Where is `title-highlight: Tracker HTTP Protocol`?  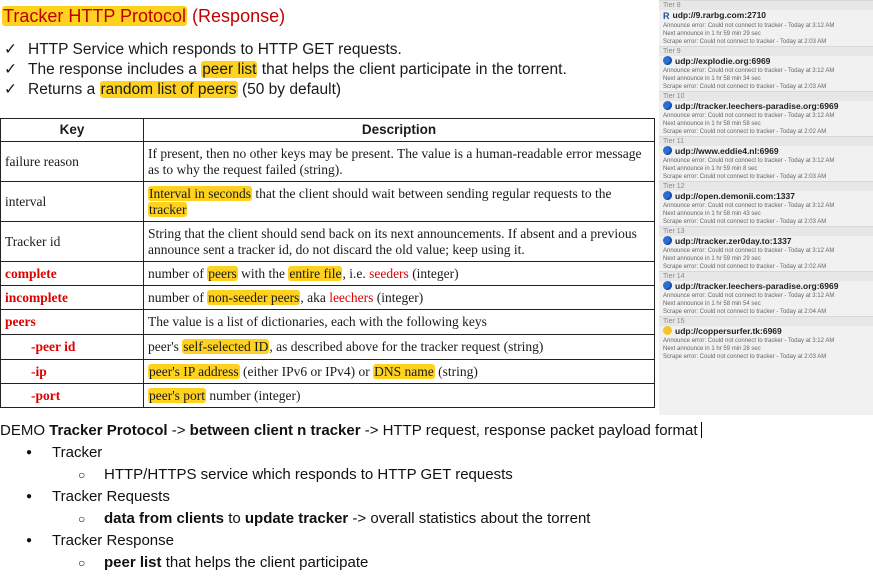 title-highlight: Tracker HTTP Protocol is located at coordinates (95, 16).